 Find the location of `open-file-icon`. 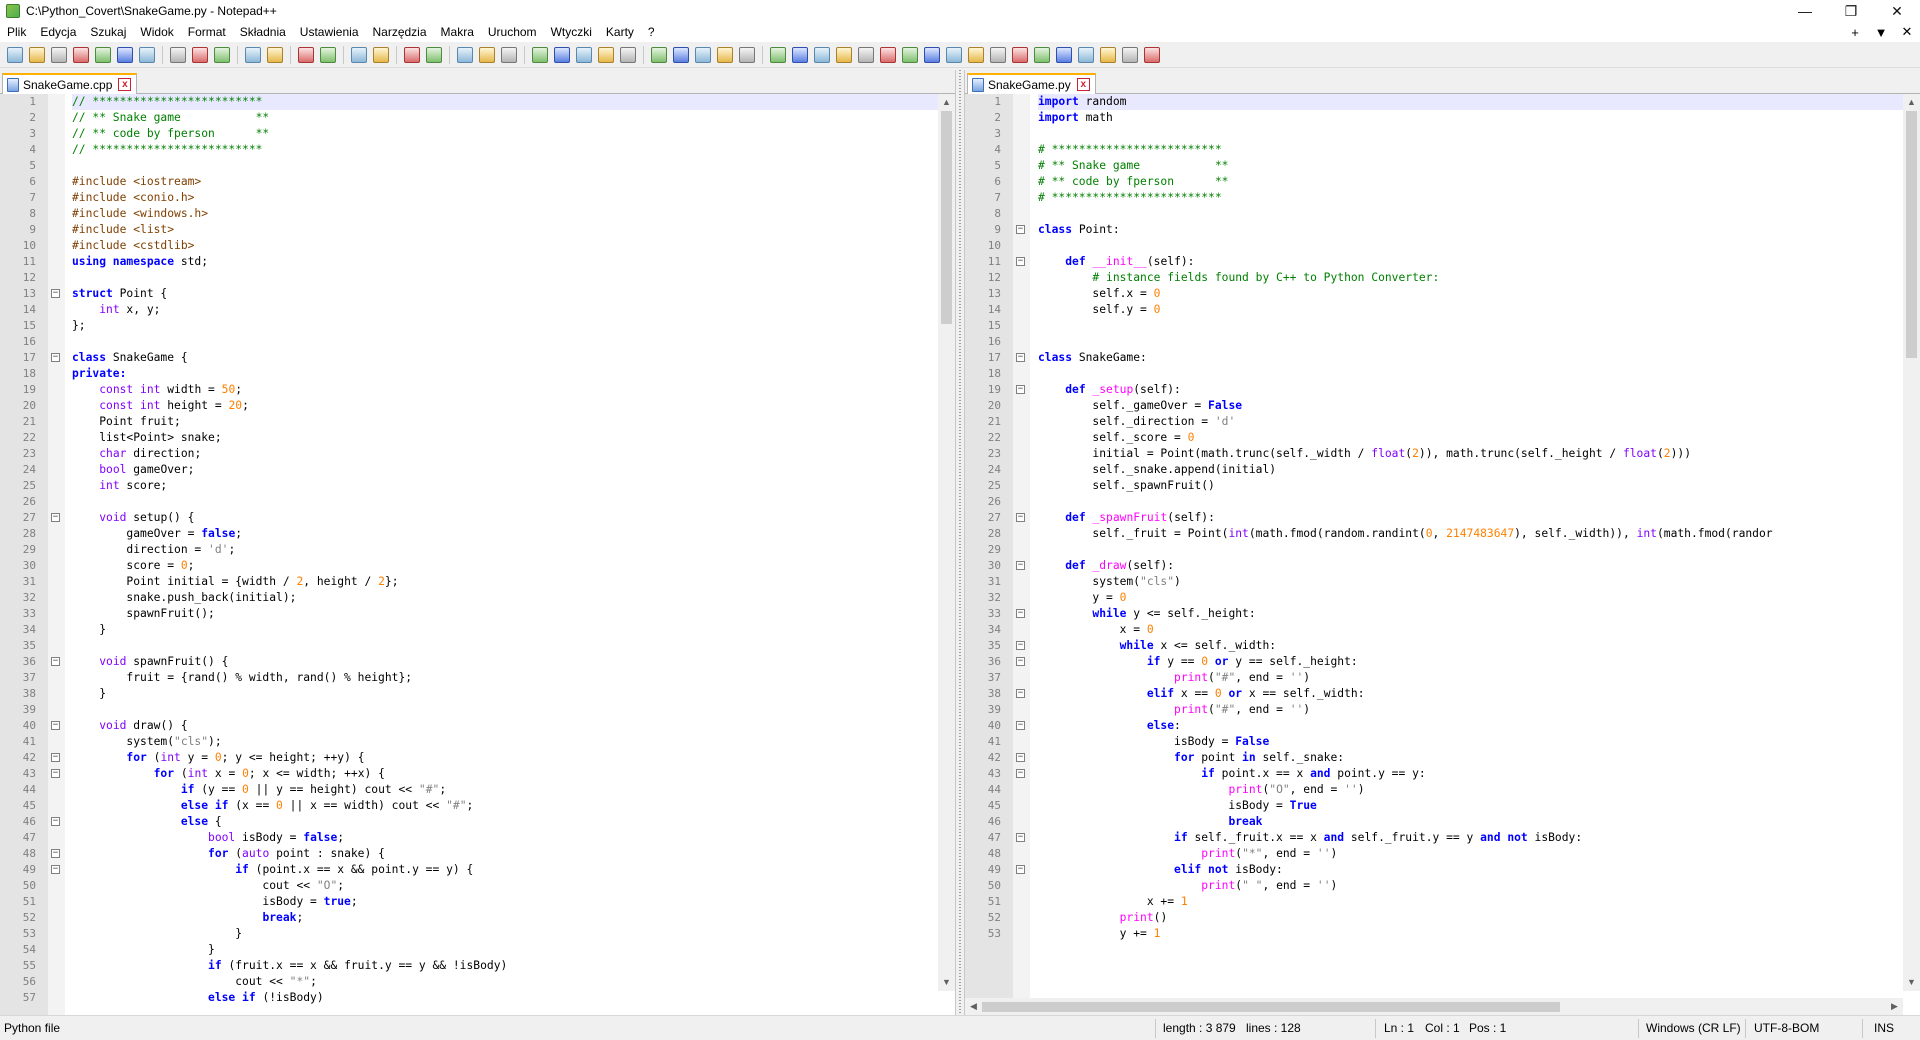

open-file-icon is located at coordinates (37, 54).